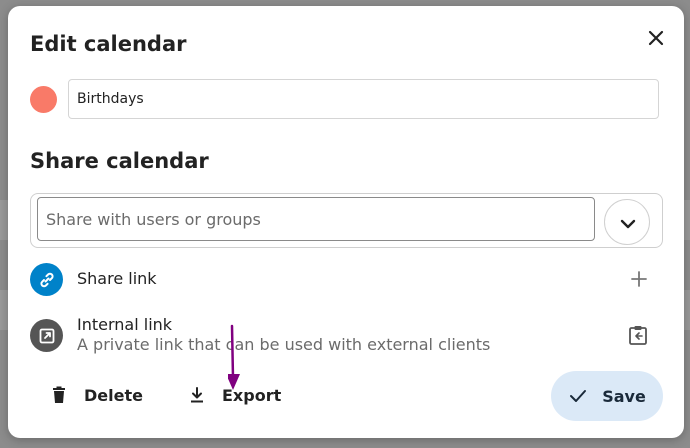 The width and height of the screenshot is (690, 448). What do you see at coordinates (578, 396) in the screenshot?
I see `checkmark-icon` at bounding box center [578, 396].